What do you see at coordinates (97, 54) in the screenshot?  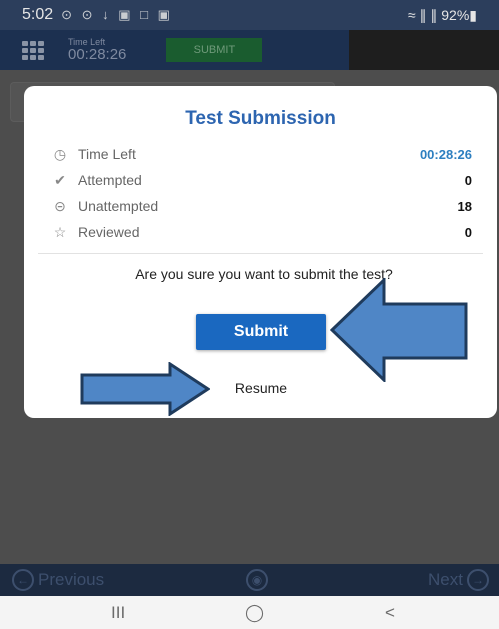 I see `header-time-left-value: 00:28:26` at bounding box center [97, 54].